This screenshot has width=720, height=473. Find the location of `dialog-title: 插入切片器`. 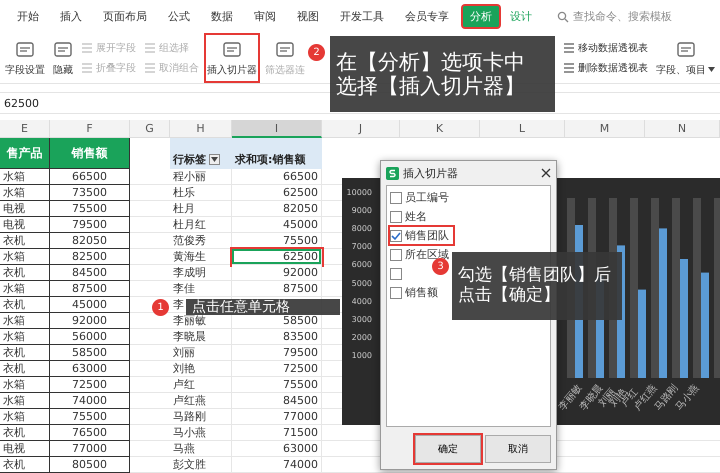

dialog-title: 插入切片器 is located at coordinates (430, 173).